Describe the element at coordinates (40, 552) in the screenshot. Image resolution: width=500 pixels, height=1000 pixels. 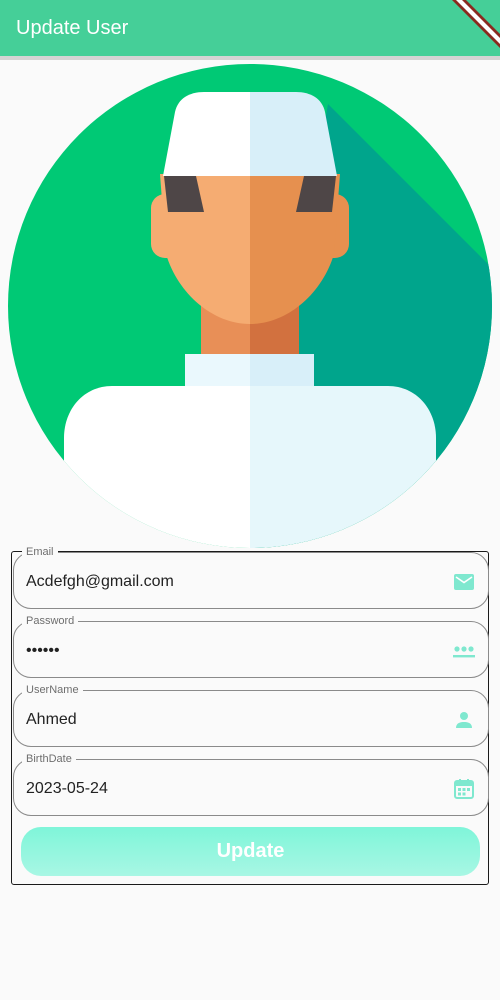
I see `email-label: Email` at that location.